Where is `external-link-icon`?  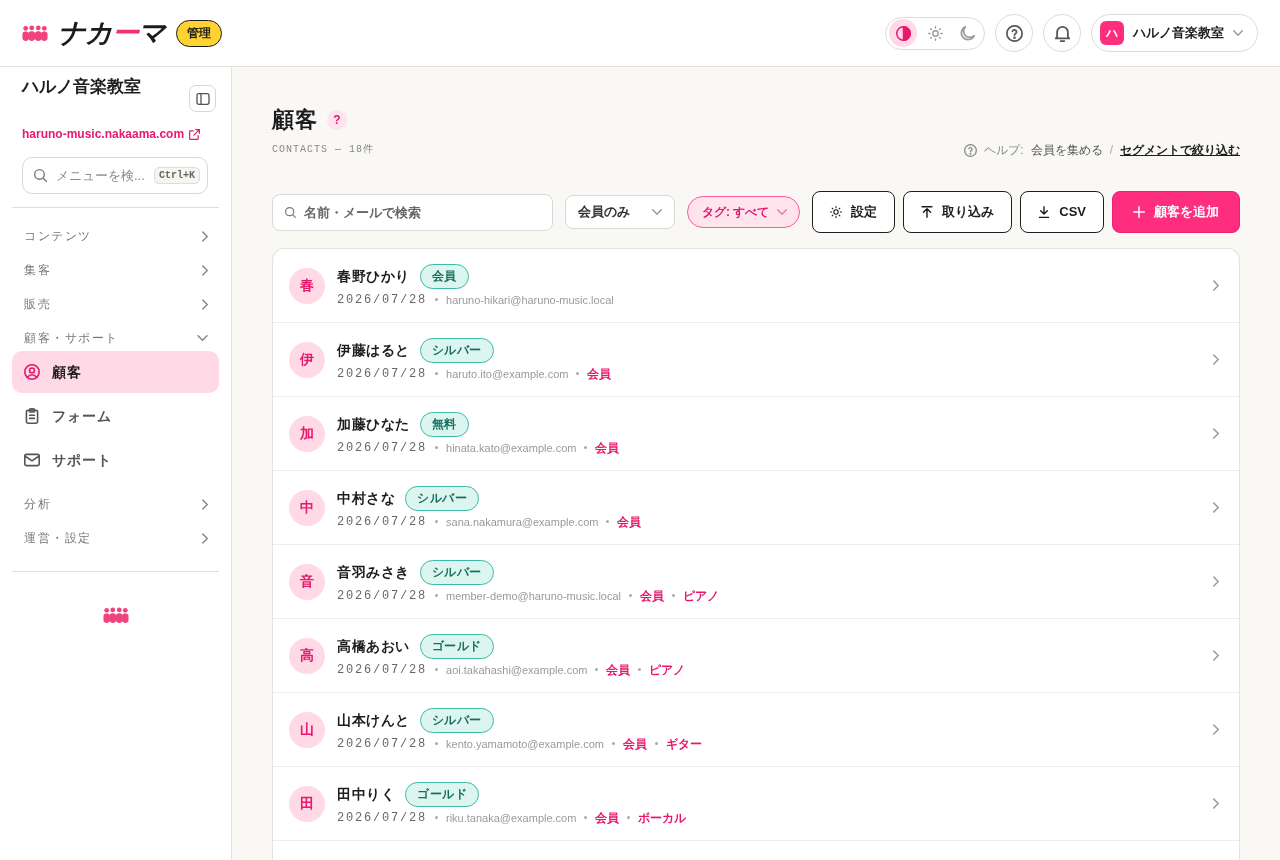 external-link-icon is located at coordinates (195, 134).